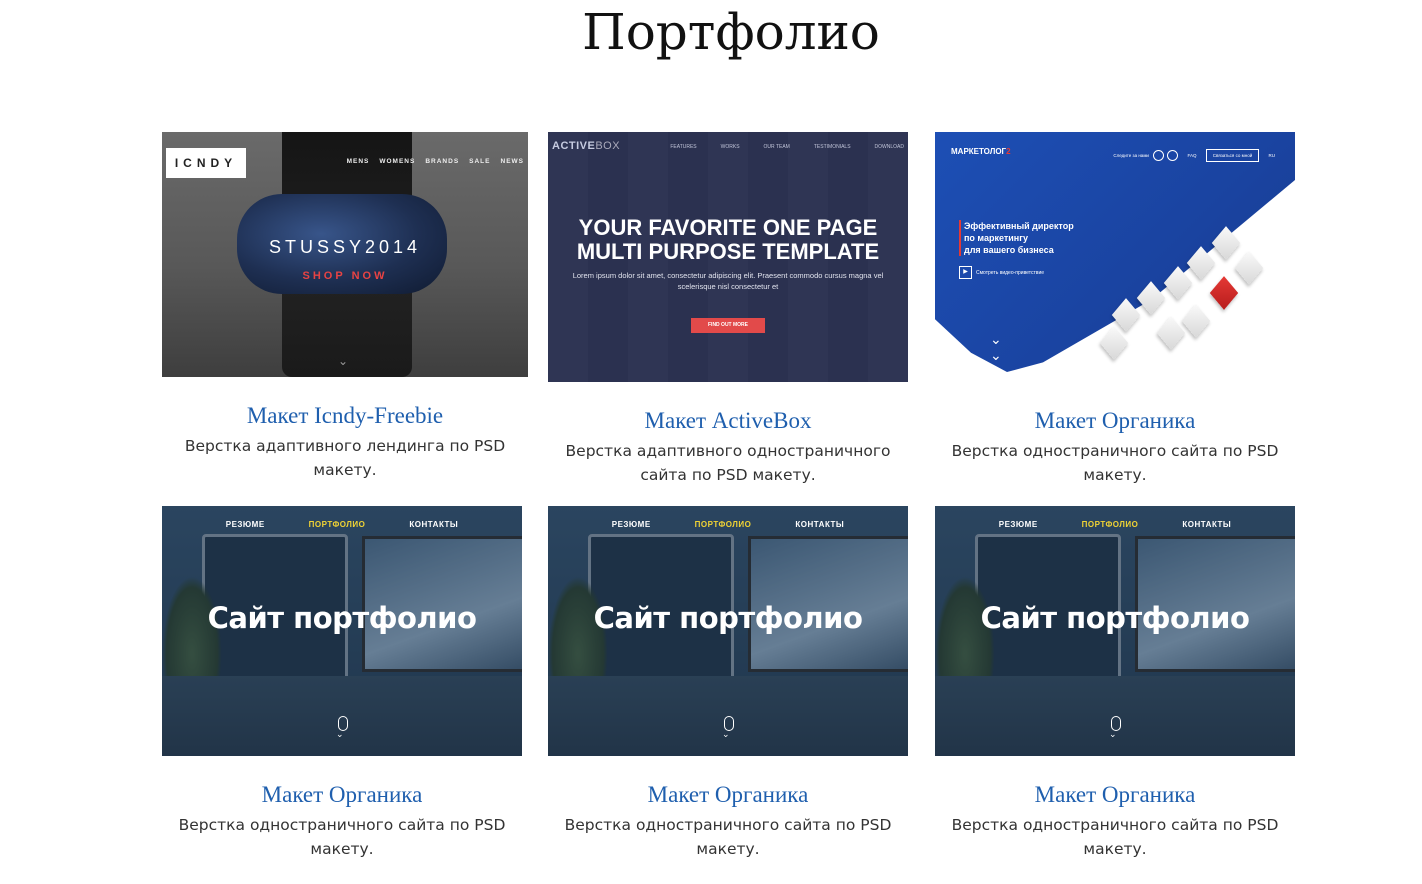 The width and height of the screenshot is (1422, 884). I want to click on cube-decoration-red, so click(1224, 293).